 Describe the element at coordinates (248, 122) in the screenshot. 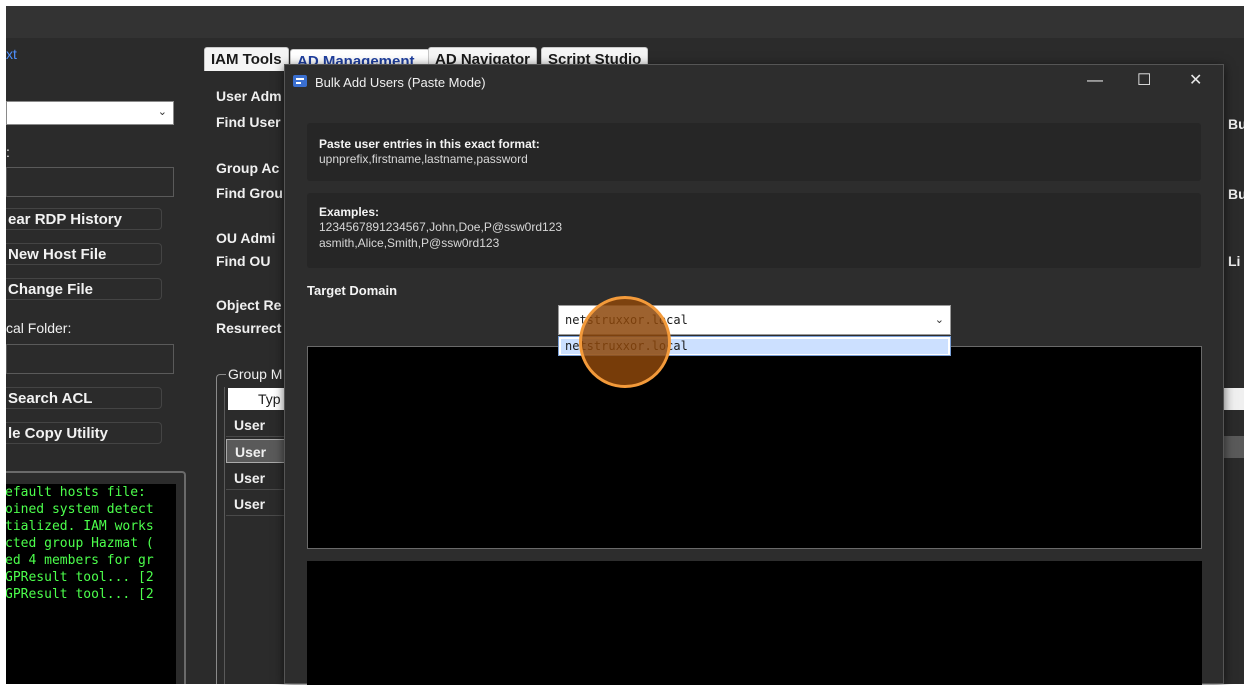

I see `find-user-label: Find User` at that location.